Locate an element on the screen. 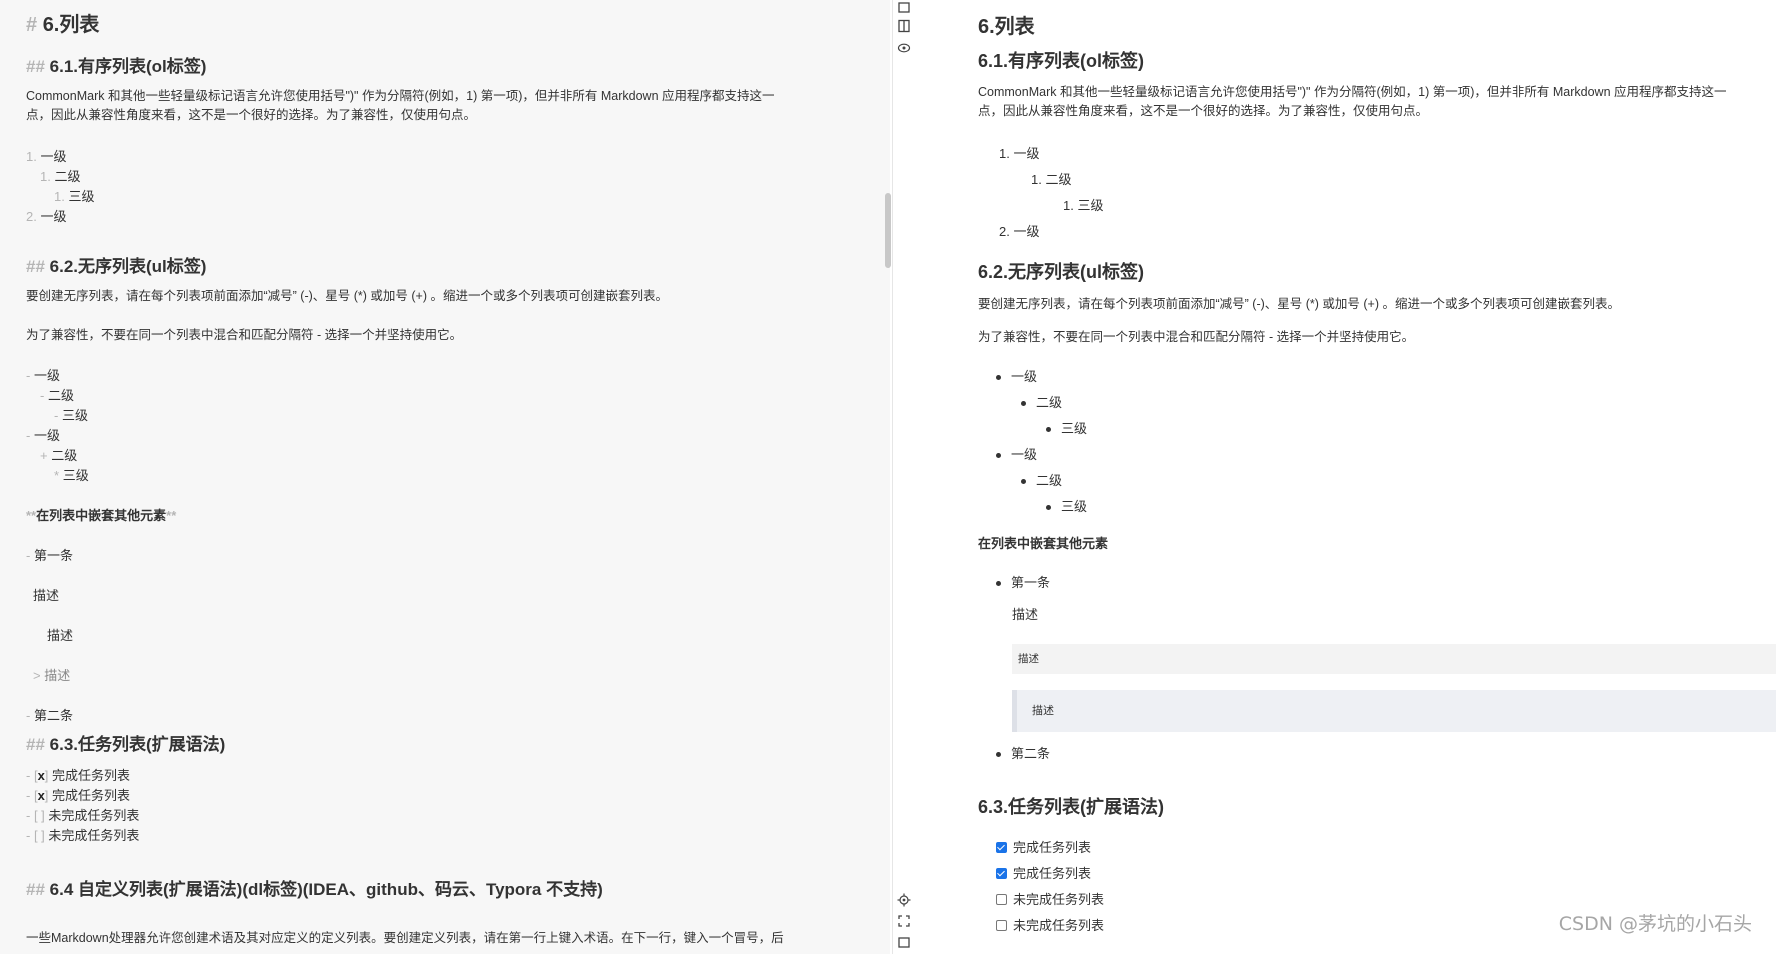 This screenshot has height=954, width=1776. editor-ul-item: * 三级 is located at coordinates (71, 474).